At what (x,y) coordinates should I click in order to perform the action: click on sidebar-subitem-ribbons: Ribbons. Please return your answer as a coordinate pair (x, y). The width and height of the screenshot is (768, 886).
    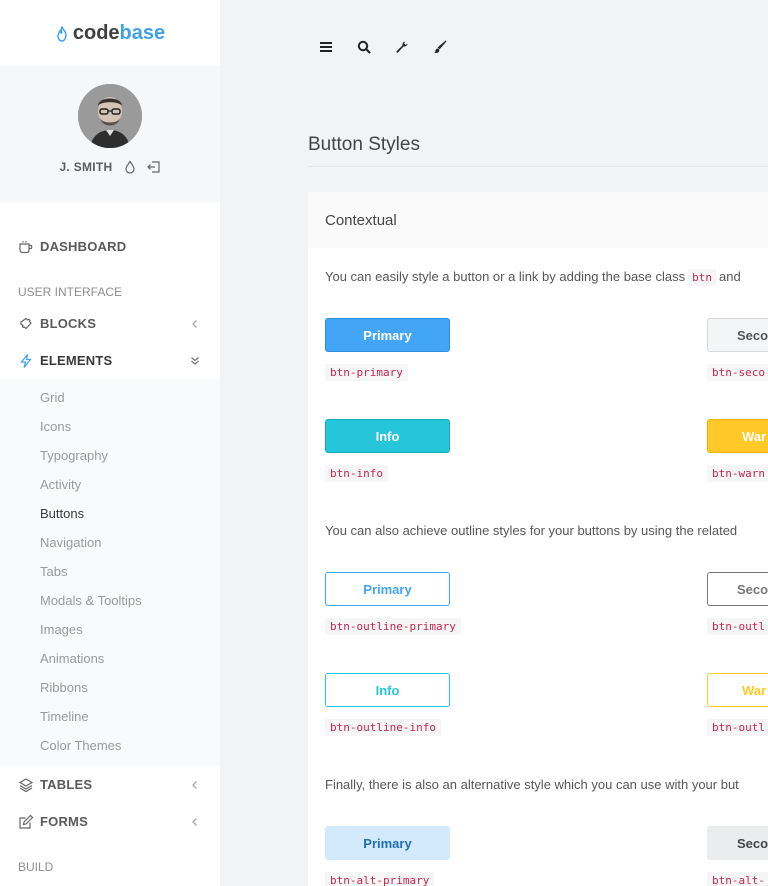
    Looking at the image, I should click on (110, 687).